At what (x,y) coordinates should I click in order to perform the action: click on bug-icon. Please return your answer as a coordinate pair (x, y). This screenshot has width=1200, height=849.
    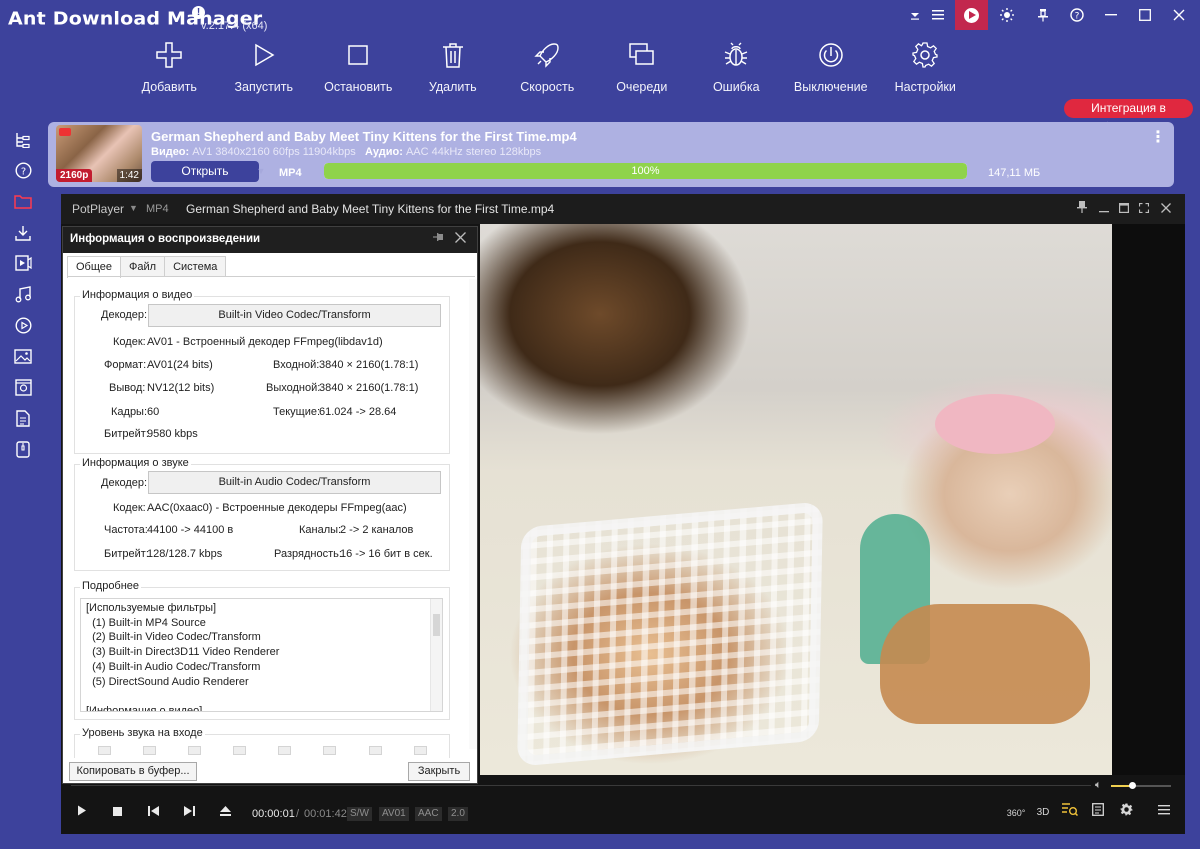
    Looking at the image, I should click on (736, 55).